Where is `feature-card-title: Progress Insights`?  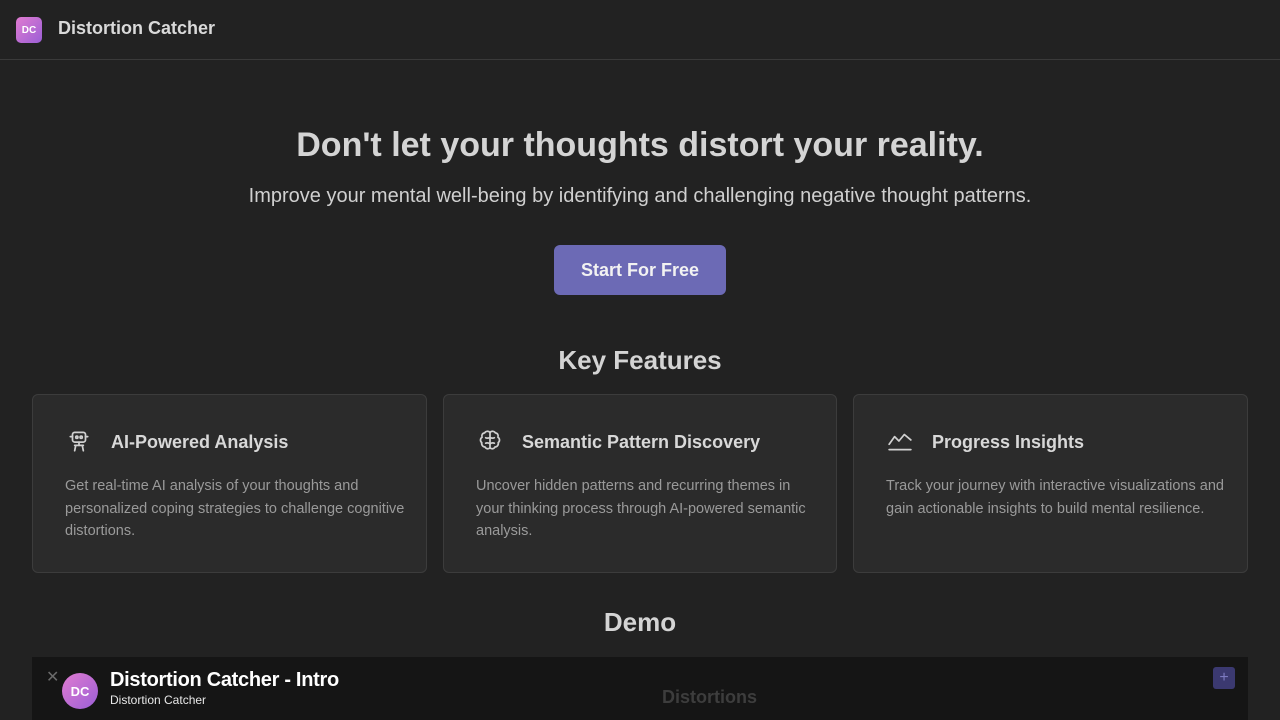 feature-card-title: Progress Insights is located at coordinates (1008, 442).